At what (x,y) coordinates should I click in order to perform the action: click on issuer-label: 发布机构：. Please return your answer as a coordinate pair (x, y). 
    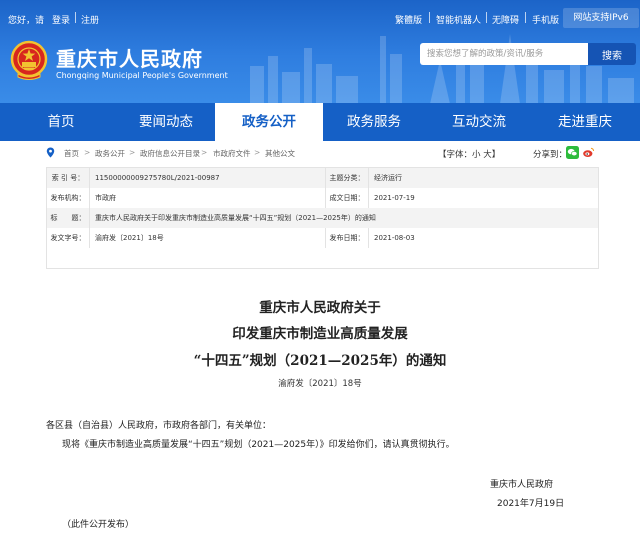
    Looking at the image, I should click on (68, 198).